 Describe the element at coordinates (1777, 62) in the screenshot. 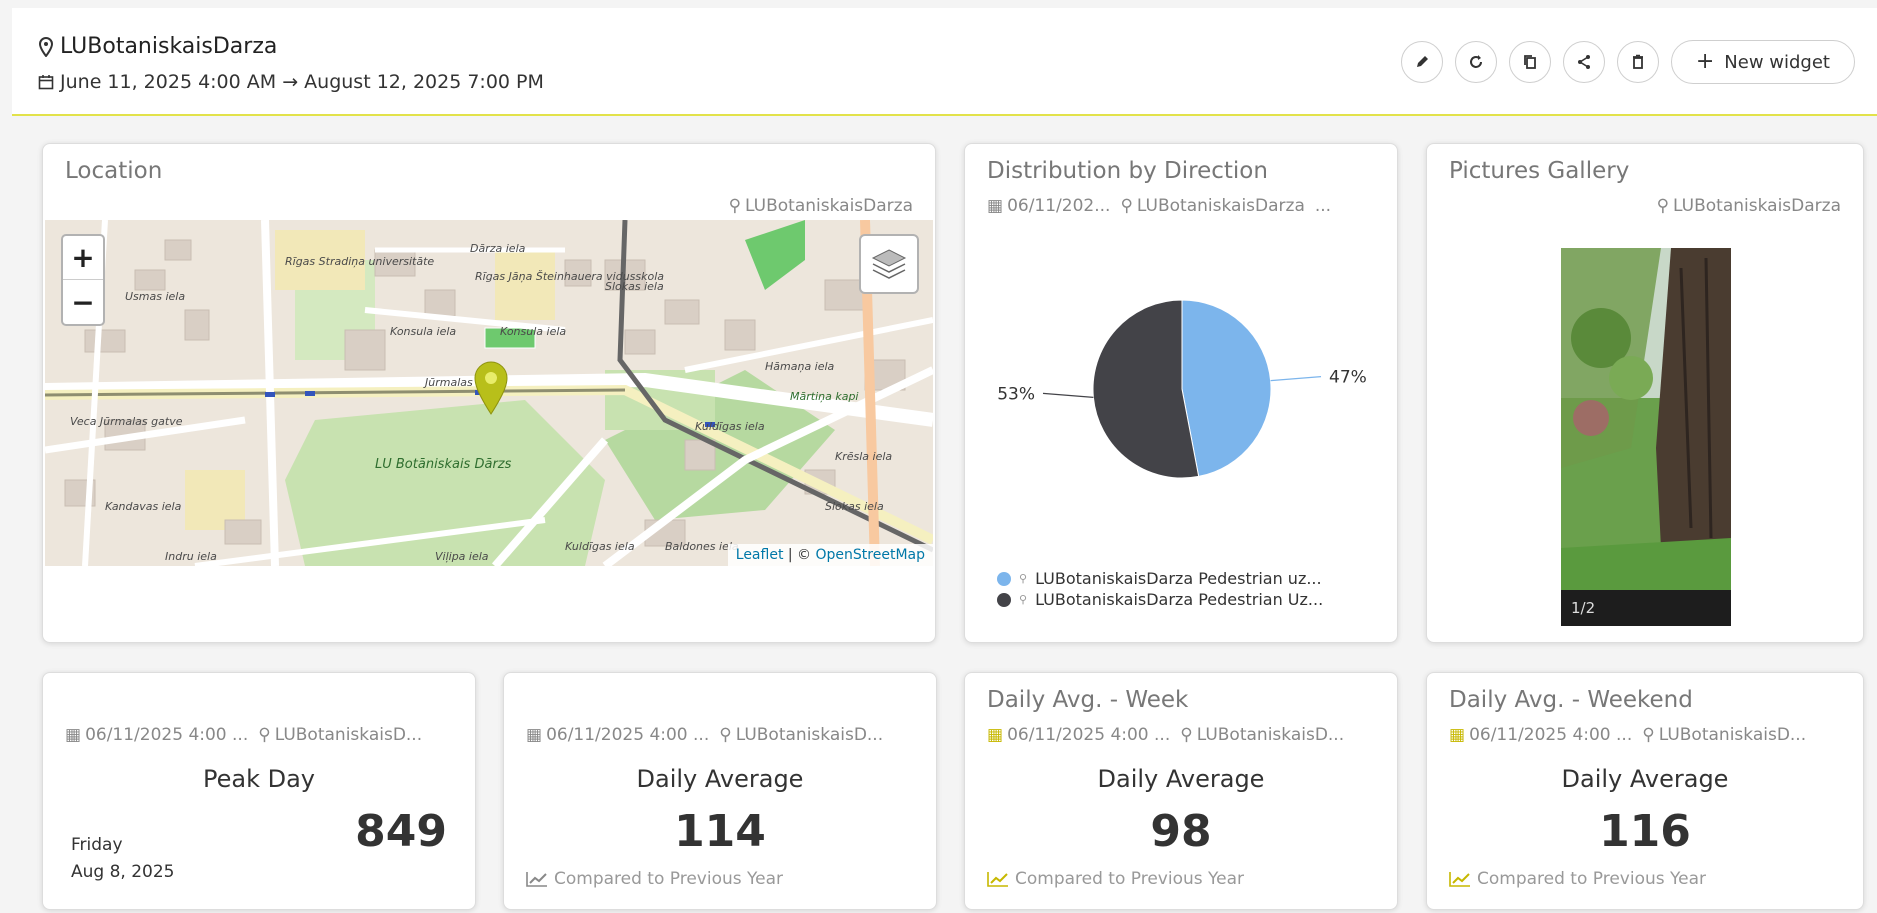

I see `new-widget-label: New widget` at that location.